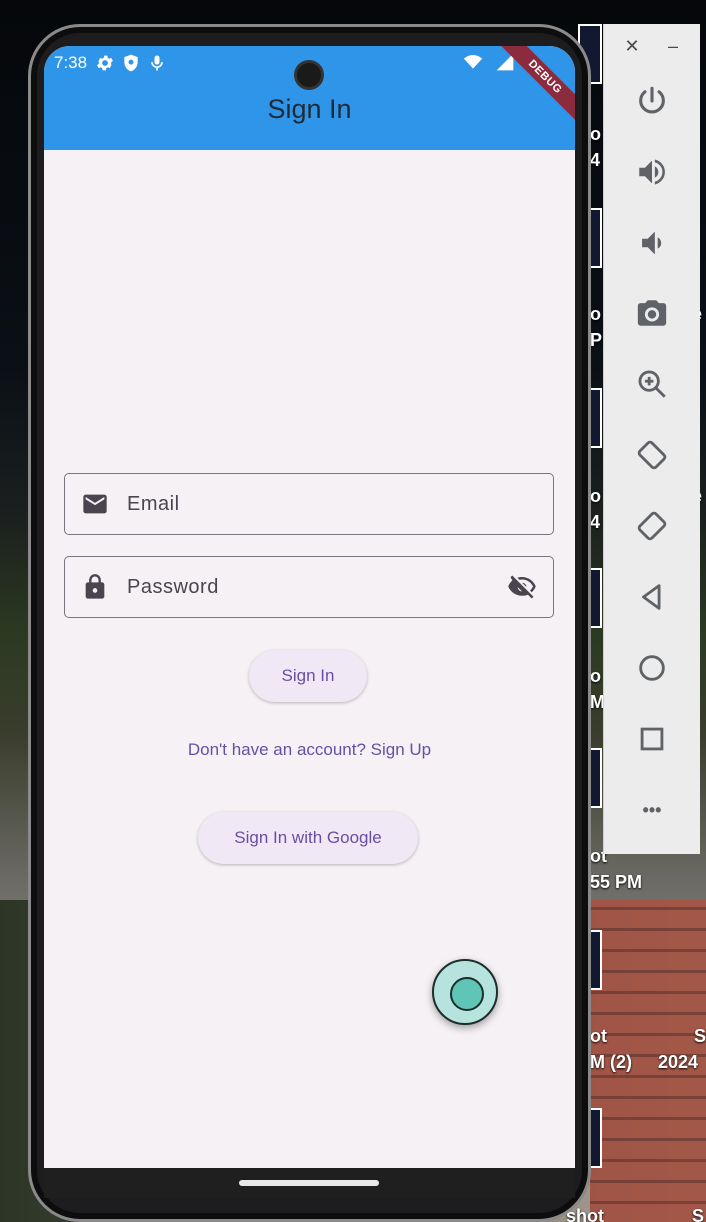  What do you see at coordinates (308, 676) in the screenshot?
I see `sign-in-button: Sign In` at bounding box center [308, 676].